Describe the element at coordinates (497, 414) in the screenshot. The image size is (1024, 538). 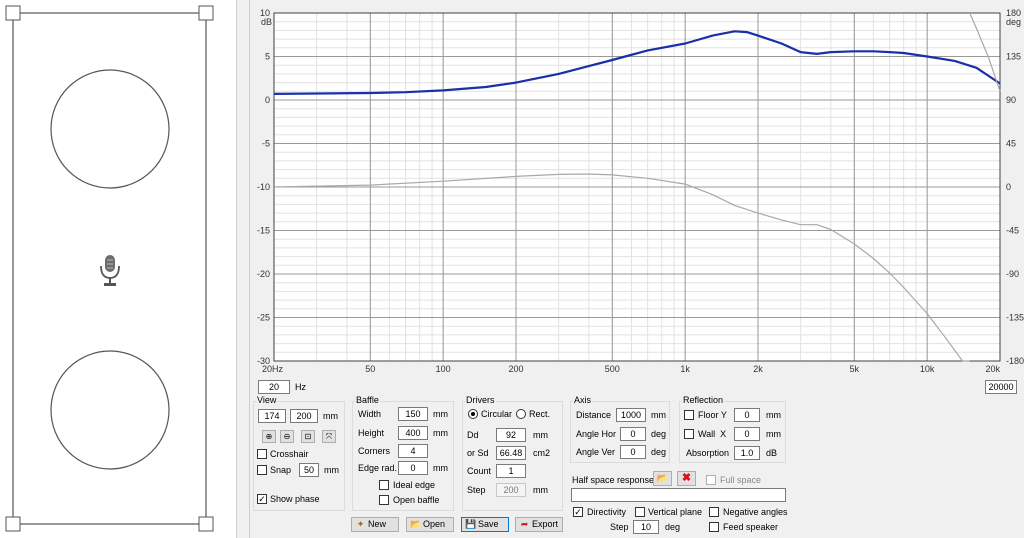
I see `circular-label: Circular` at that location.